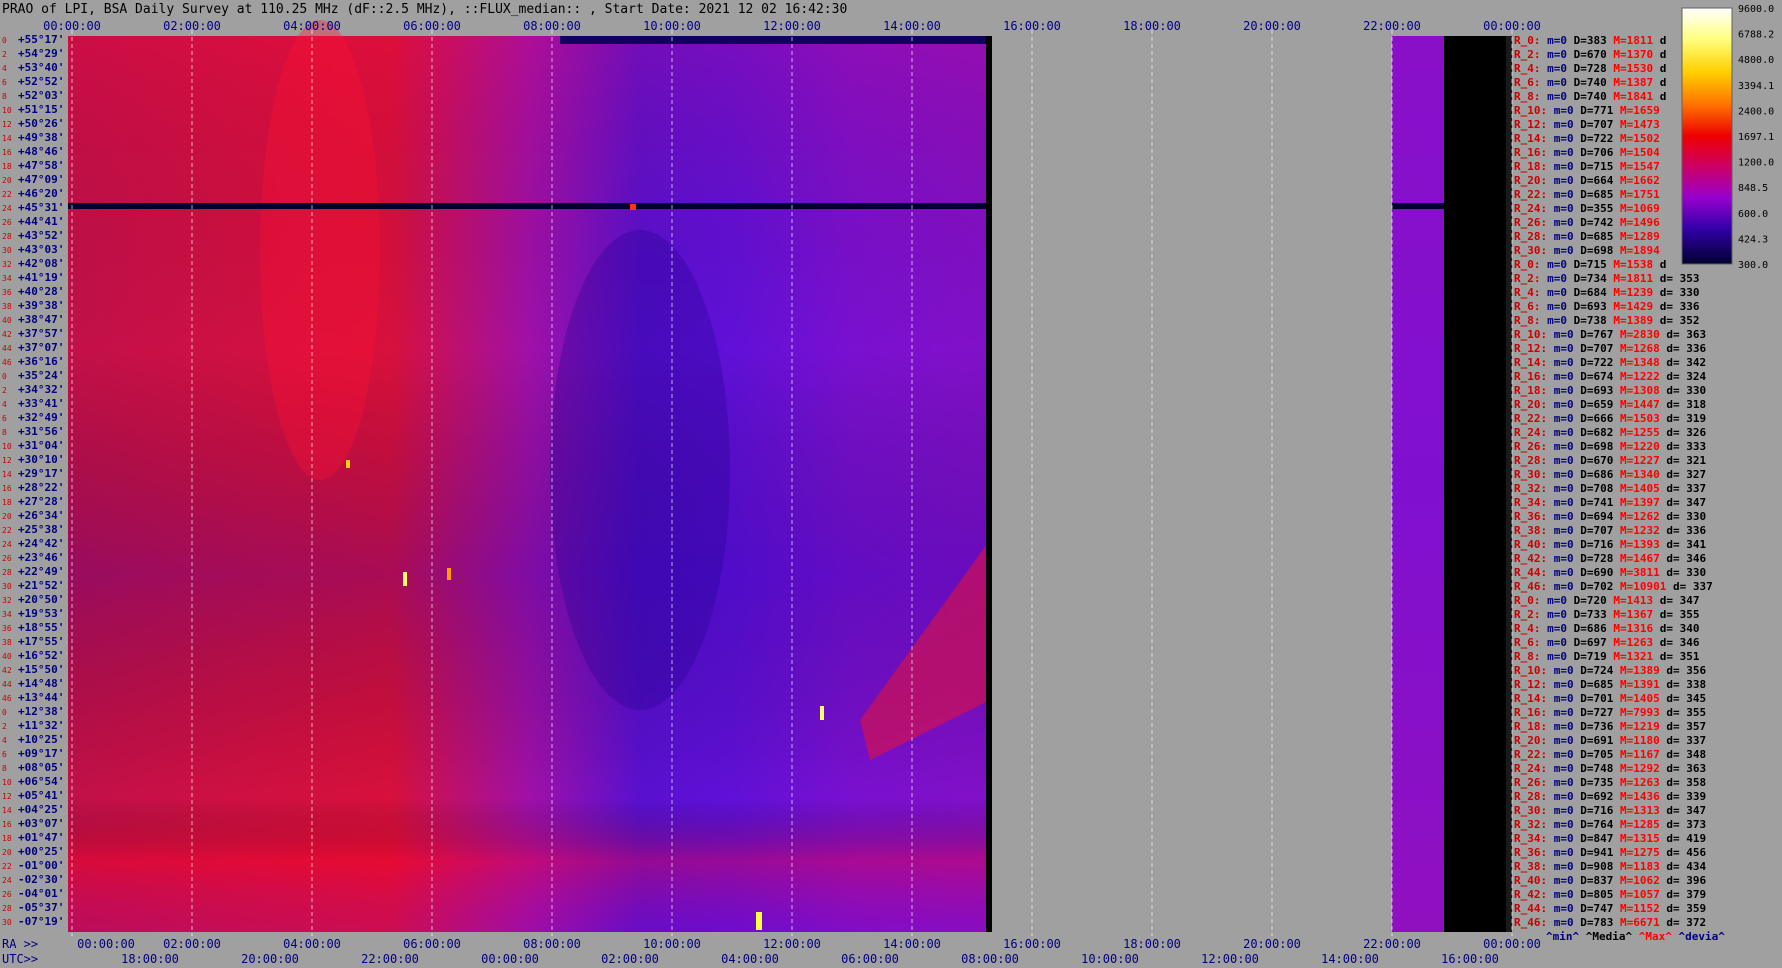 The image size is (1782, 968). Describe the element at coordinates (7, 572) in the screenshot. I see `row-index: 28` at that location.